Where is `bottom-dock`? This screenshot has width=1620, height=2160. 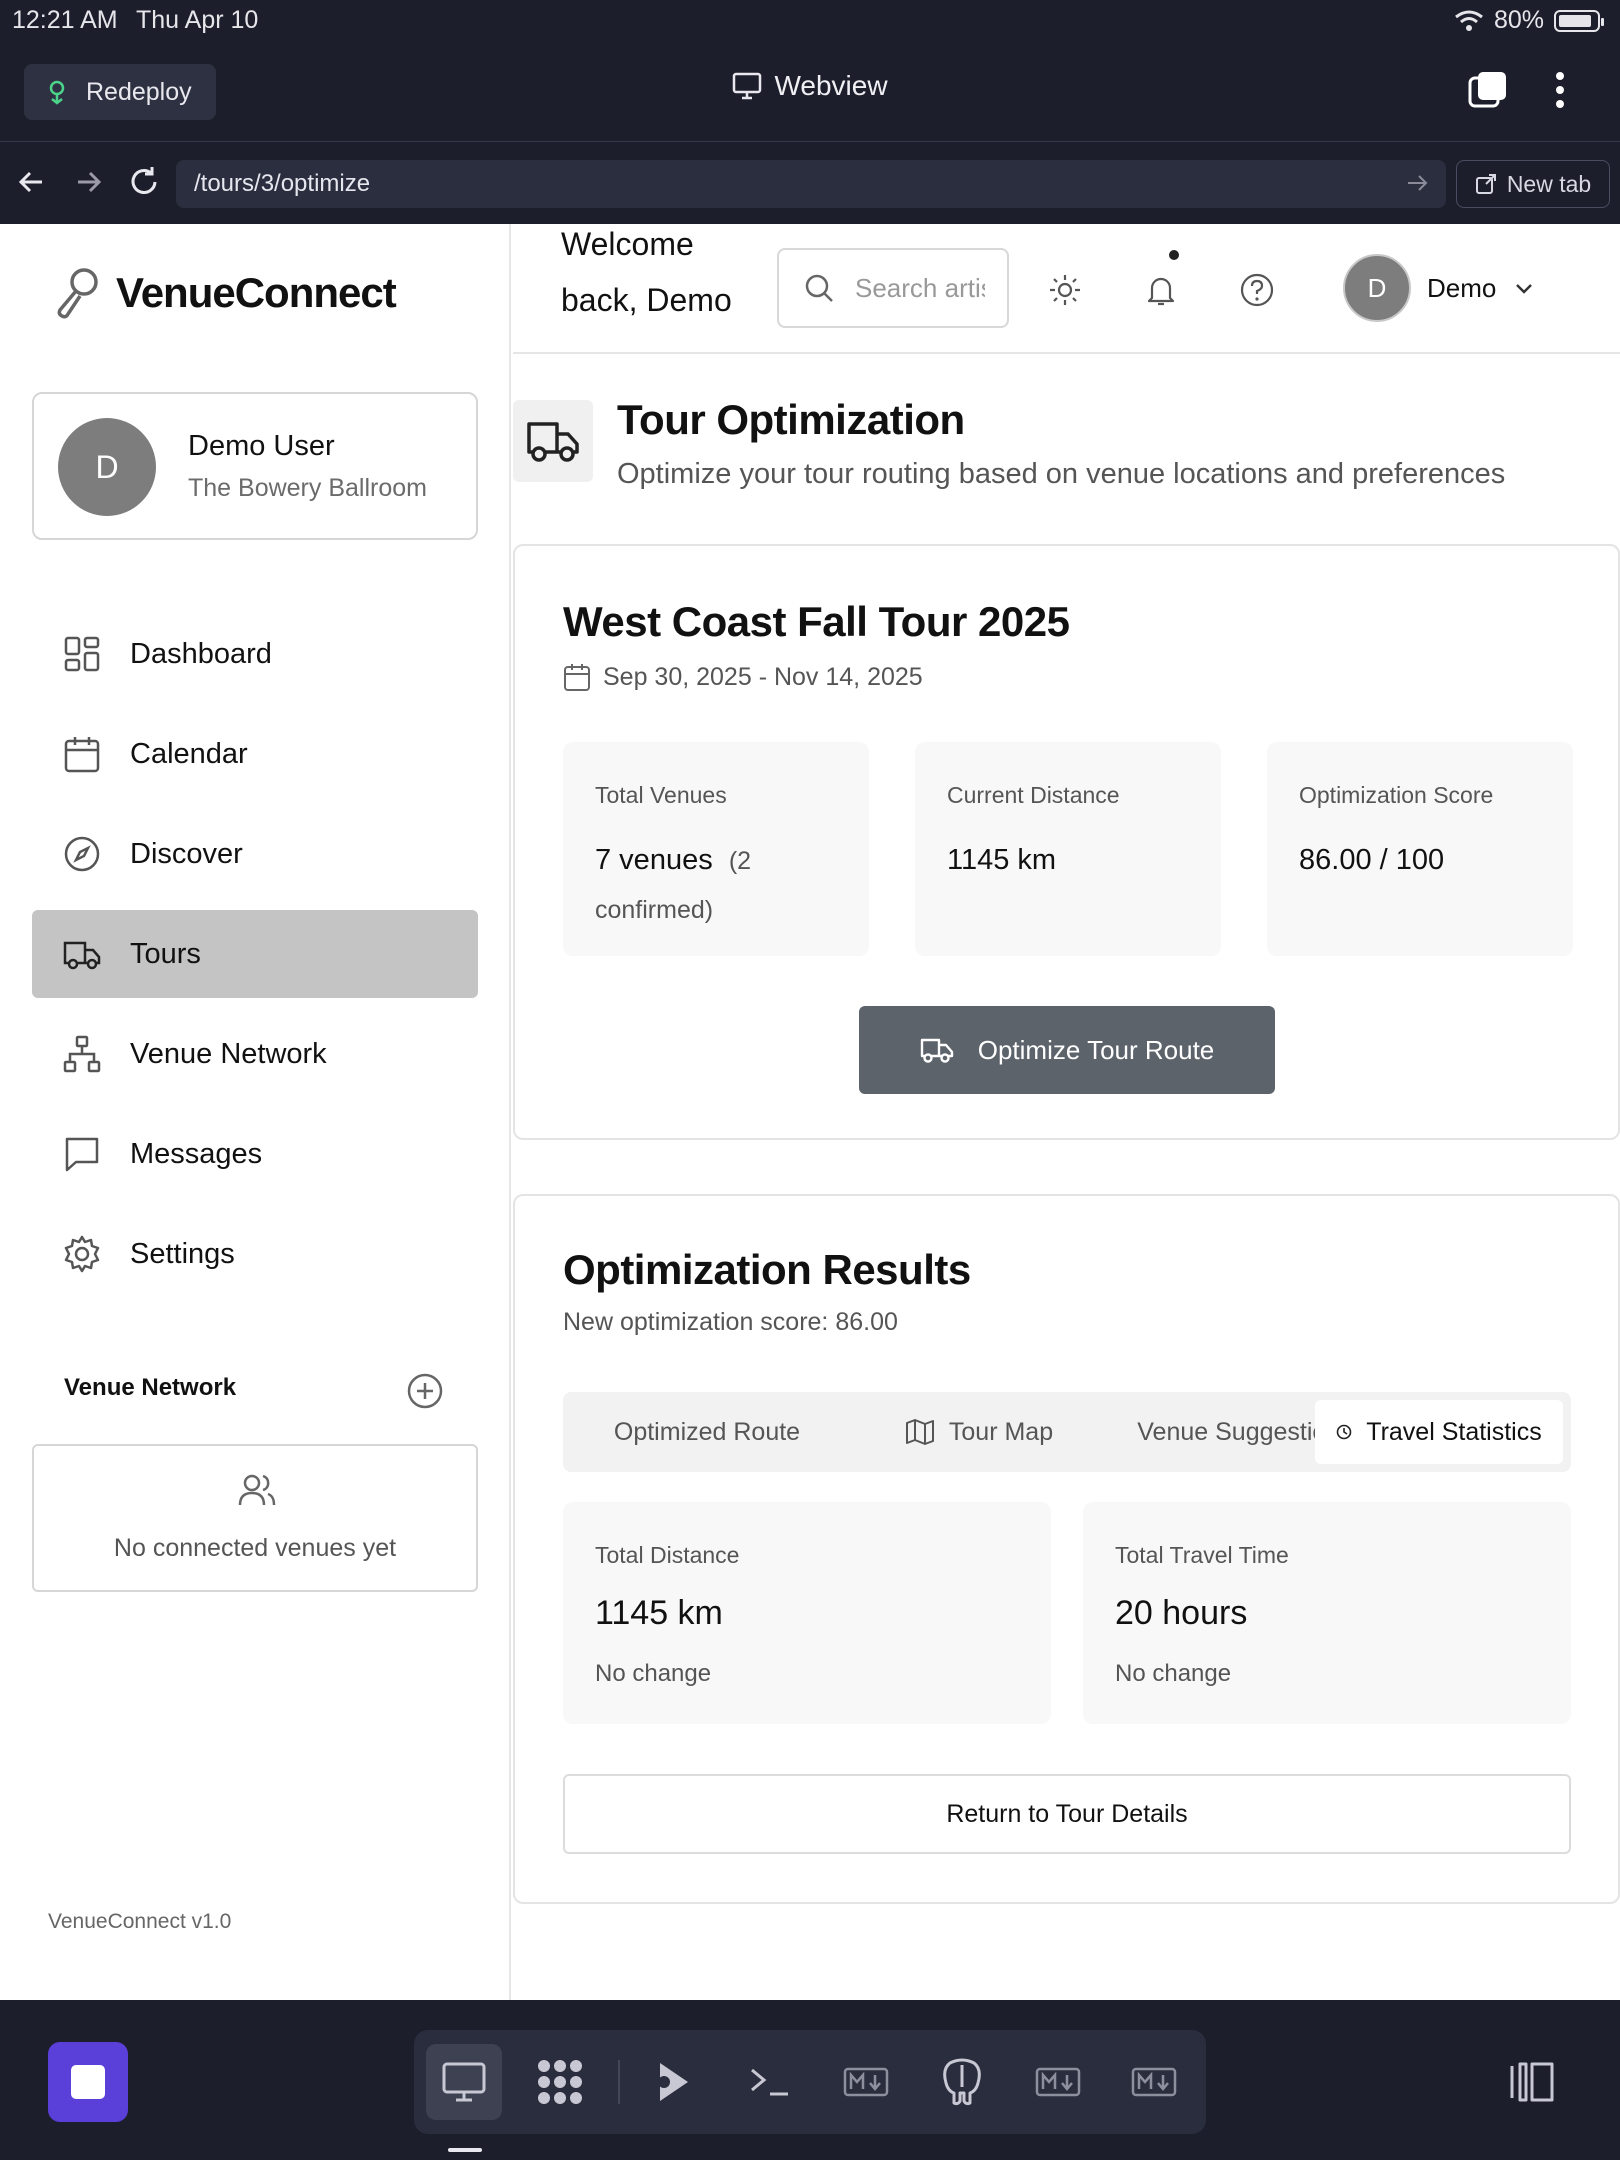
bottom-dock is located at coordinates (810, 2080).